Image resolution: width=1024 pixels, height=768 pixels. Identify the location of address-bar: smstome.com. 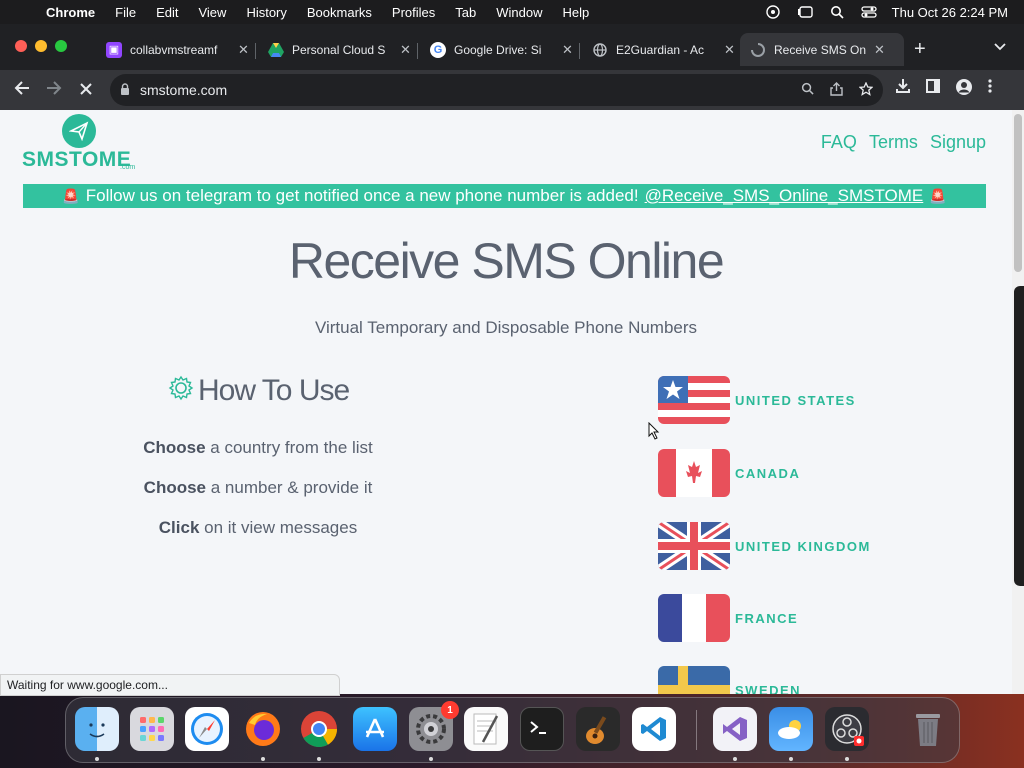
(496, 90).